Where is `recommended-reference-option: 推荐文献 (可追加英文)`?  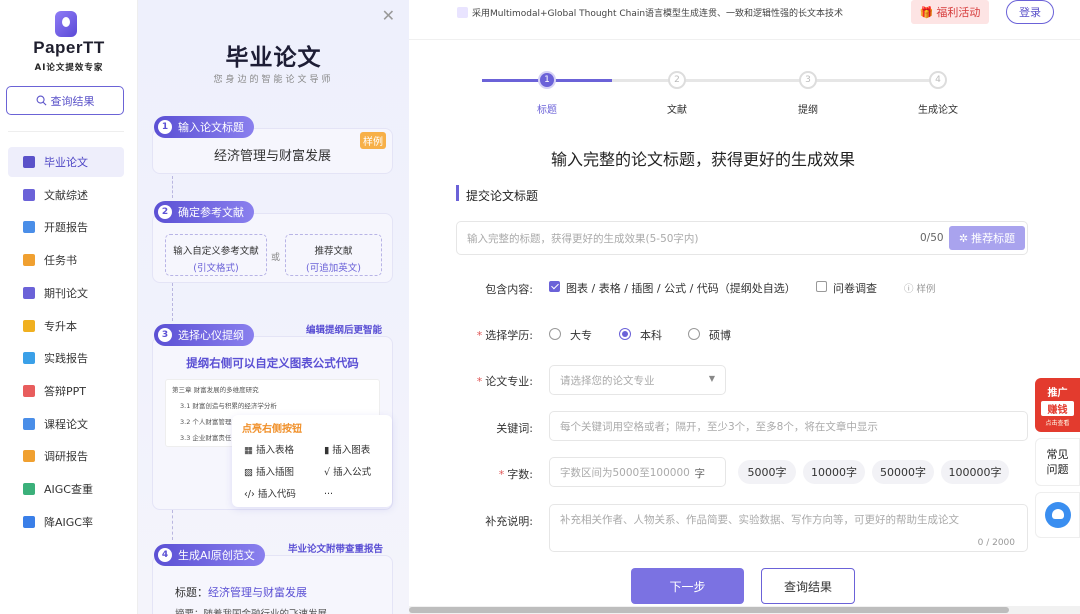 recommended-reference-option: 推荐文献 (可追加英文) is located at coordinates (333, 255).